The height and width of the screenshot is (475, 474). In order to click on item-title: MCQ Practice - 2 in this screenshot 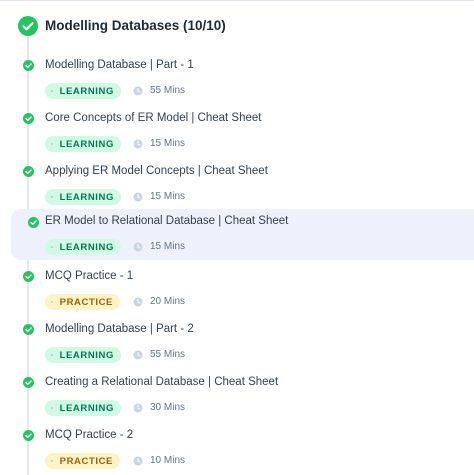, I will do `click(89, 435)`.